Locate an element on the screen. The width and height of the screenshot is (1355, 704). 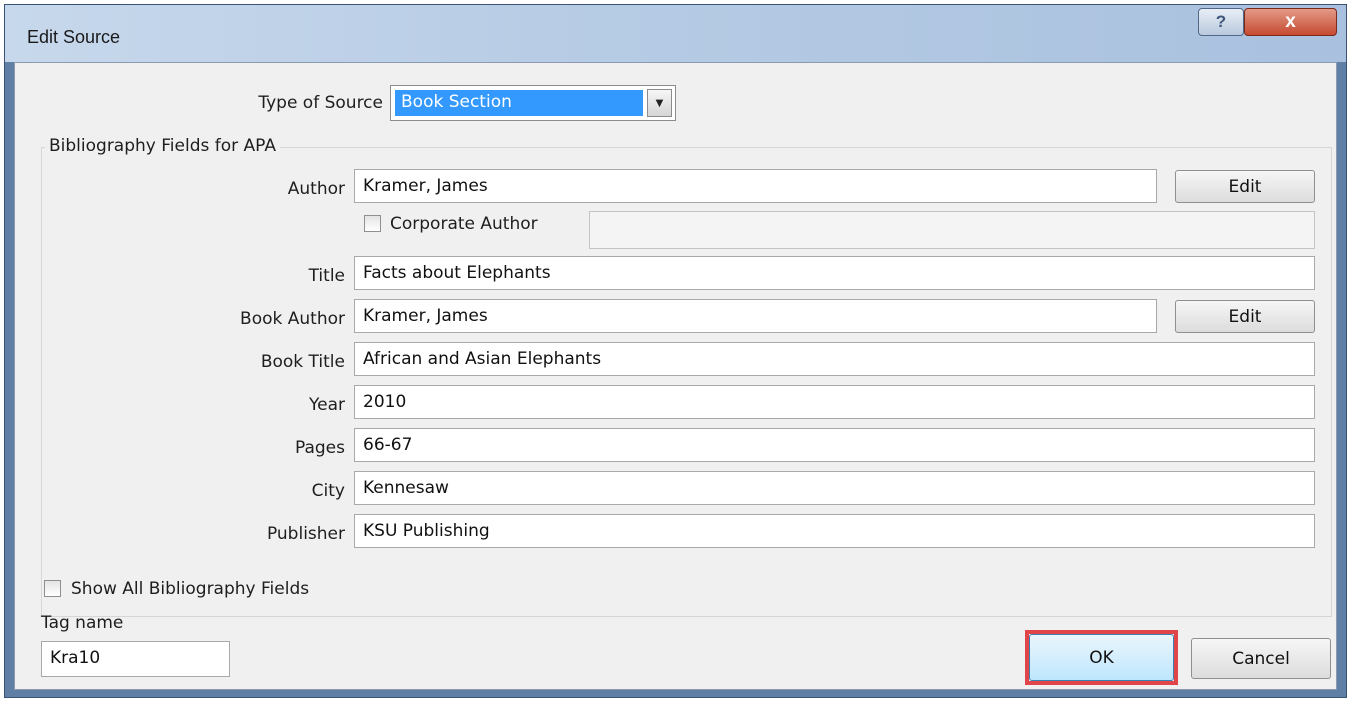
publisher-field: KSU Publishing is located at coordinates (834, 531).